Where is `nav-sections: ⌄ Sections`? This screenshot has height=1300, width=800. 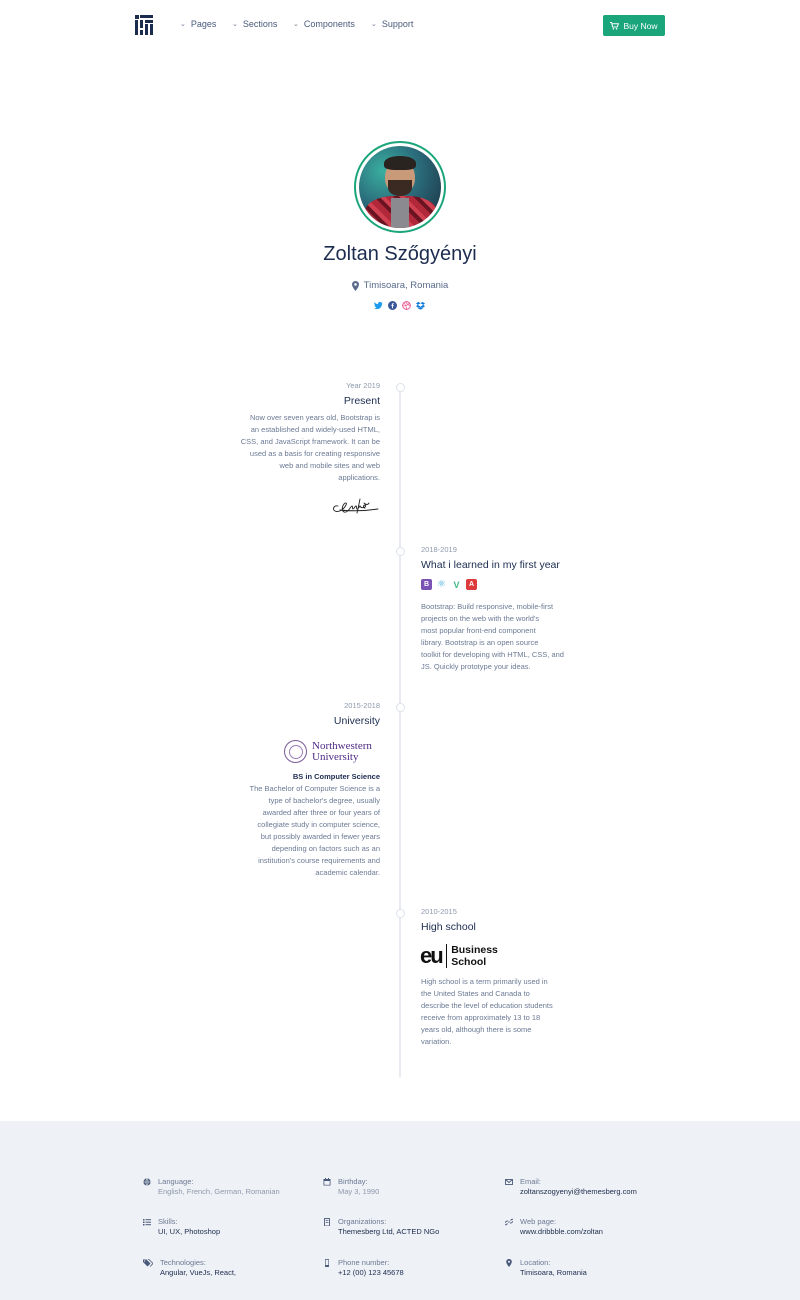
nav-sections: ⌄ Sections is located at coordinates (254, 24).